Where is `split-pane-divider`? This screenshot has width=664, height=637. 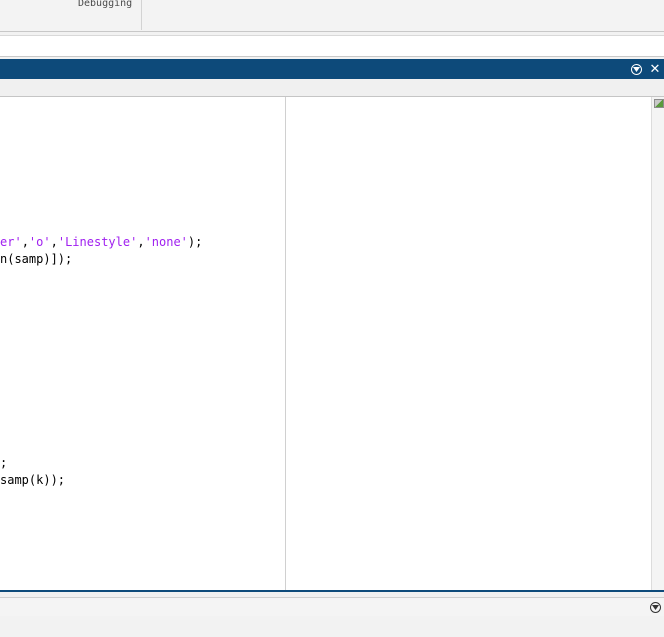 split-pane-divider is located at coordinates (285, 343).